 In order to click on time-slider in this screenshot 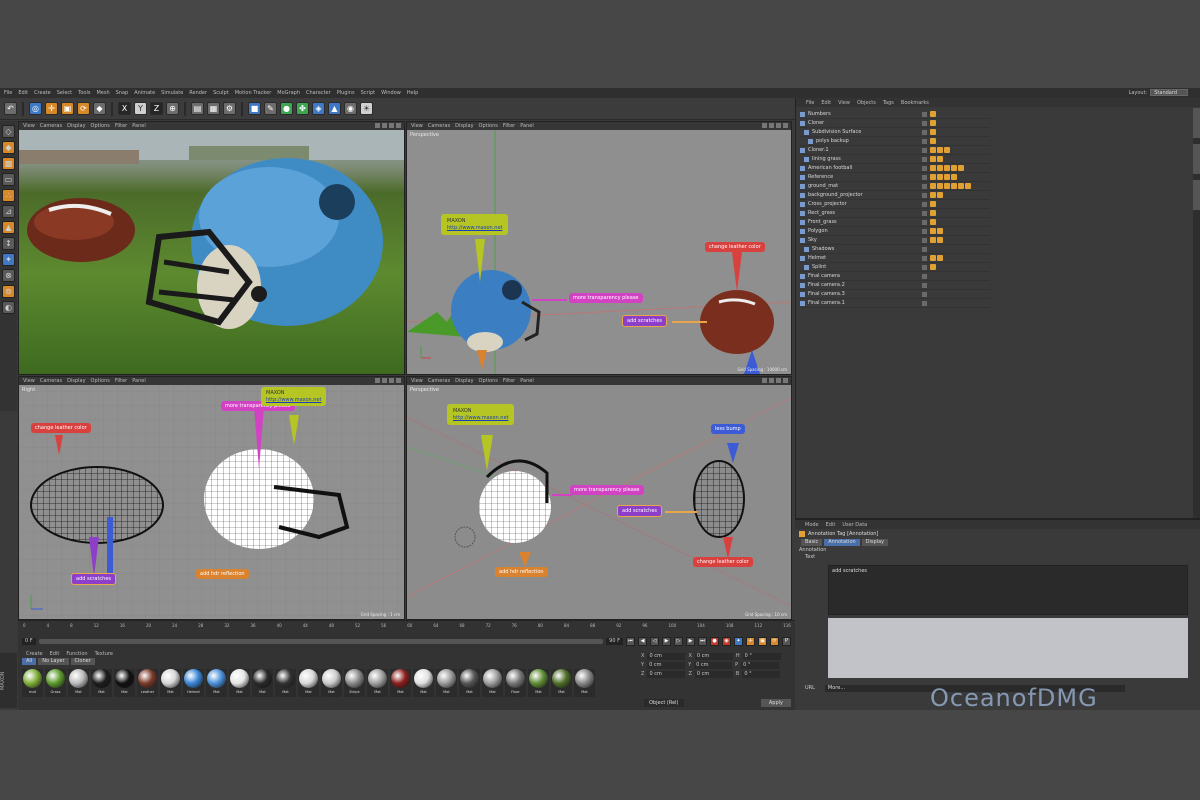, I will do `click(321, 641)`.